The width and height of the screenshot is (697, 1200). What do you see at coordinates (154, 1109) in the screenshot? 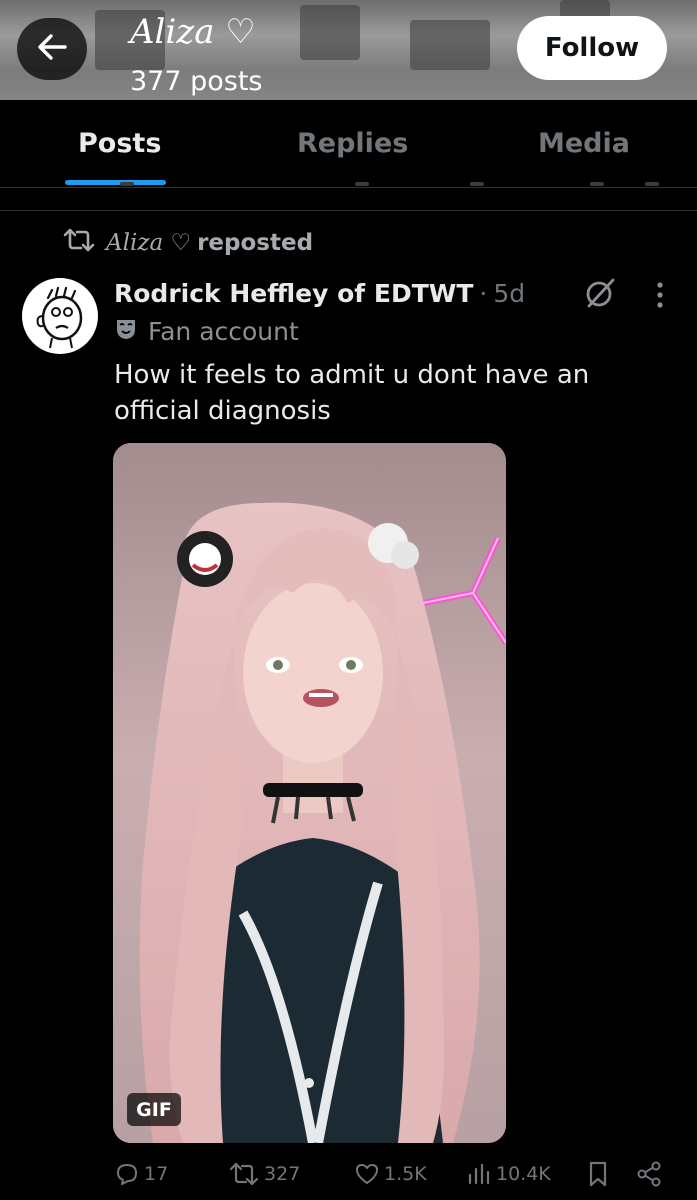
I see `gif-badge: GIF` at bounding box center [154, 1109].